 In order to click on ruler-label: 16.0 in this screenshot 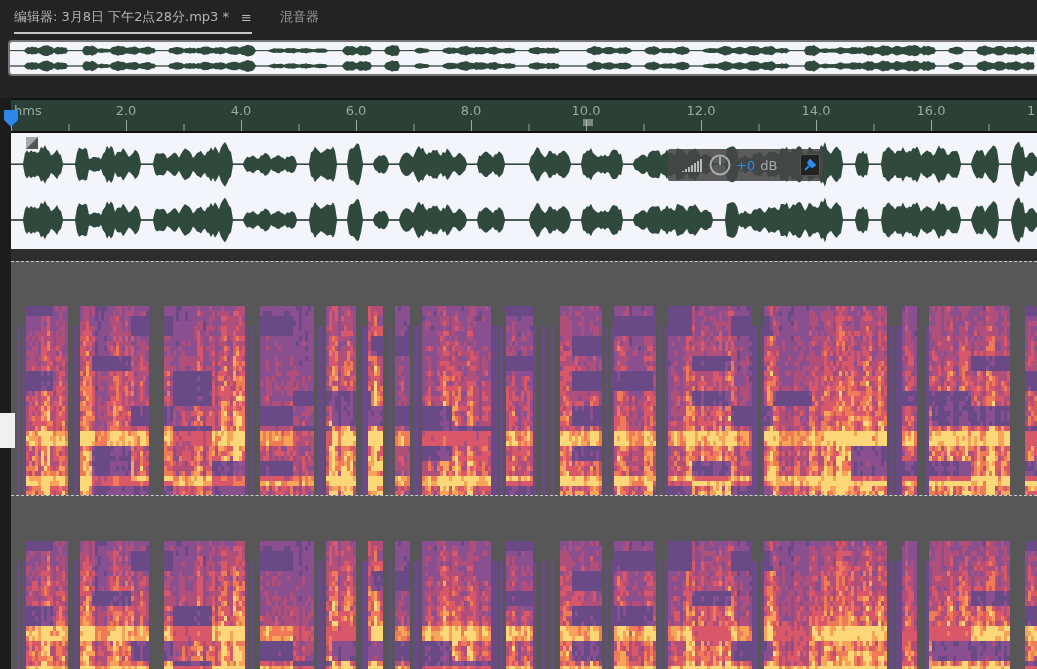, I will do `click(931, 110)`.